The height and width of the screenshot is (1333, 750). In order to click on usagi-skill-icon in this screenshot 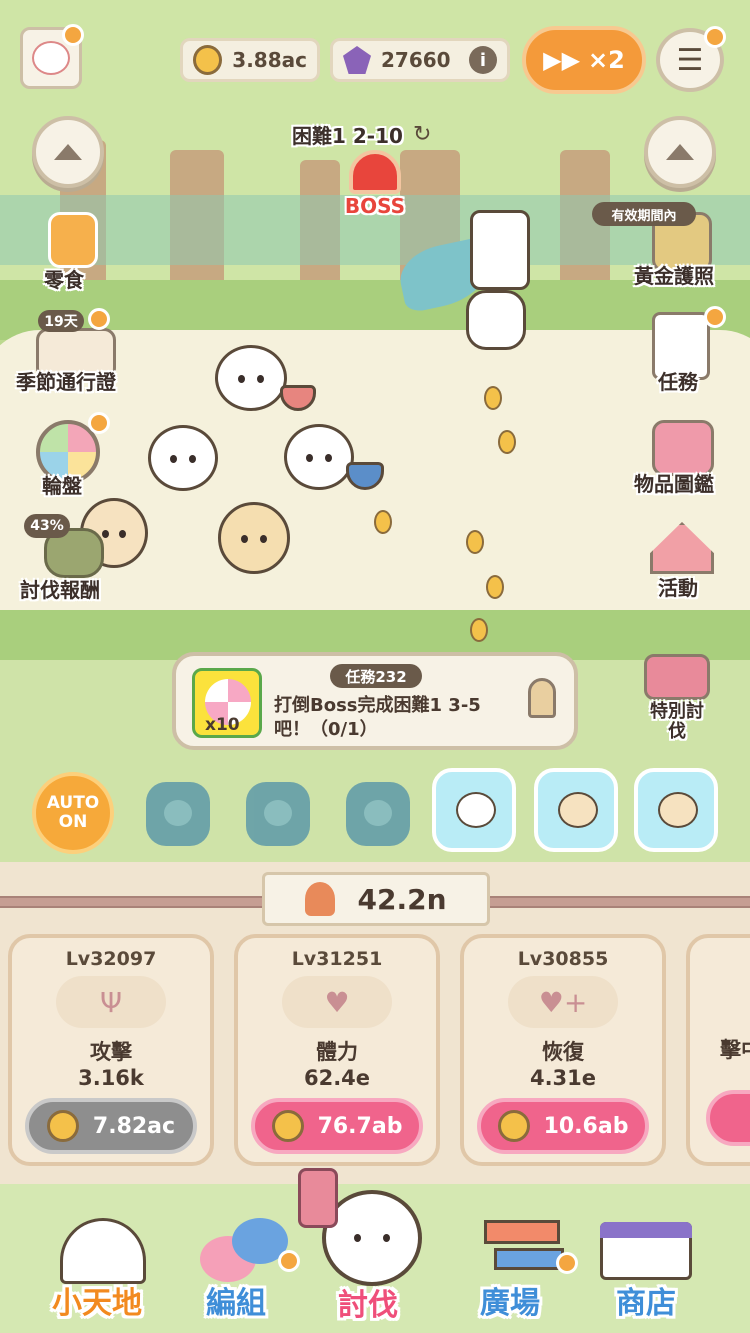, I will do `click(378, 813)`.